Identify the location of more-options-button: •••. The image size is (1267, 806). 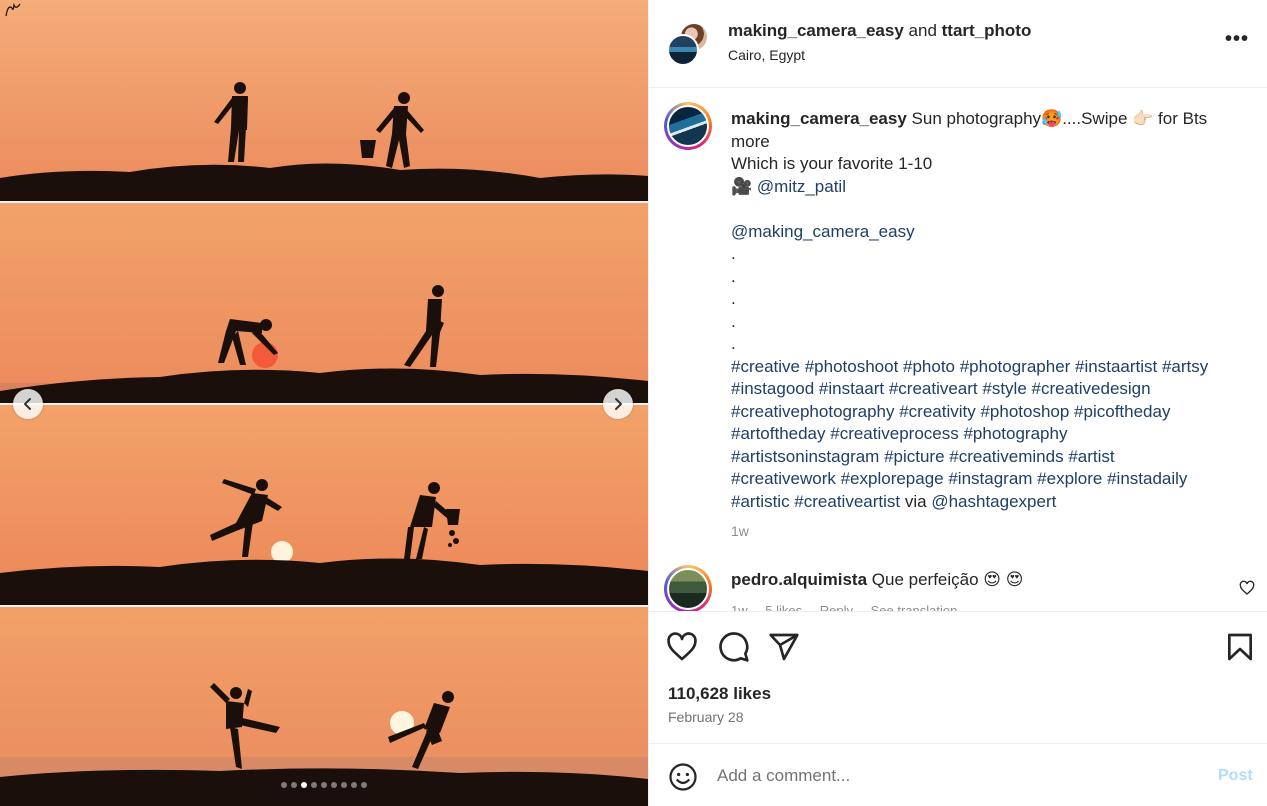
(1237, 41).